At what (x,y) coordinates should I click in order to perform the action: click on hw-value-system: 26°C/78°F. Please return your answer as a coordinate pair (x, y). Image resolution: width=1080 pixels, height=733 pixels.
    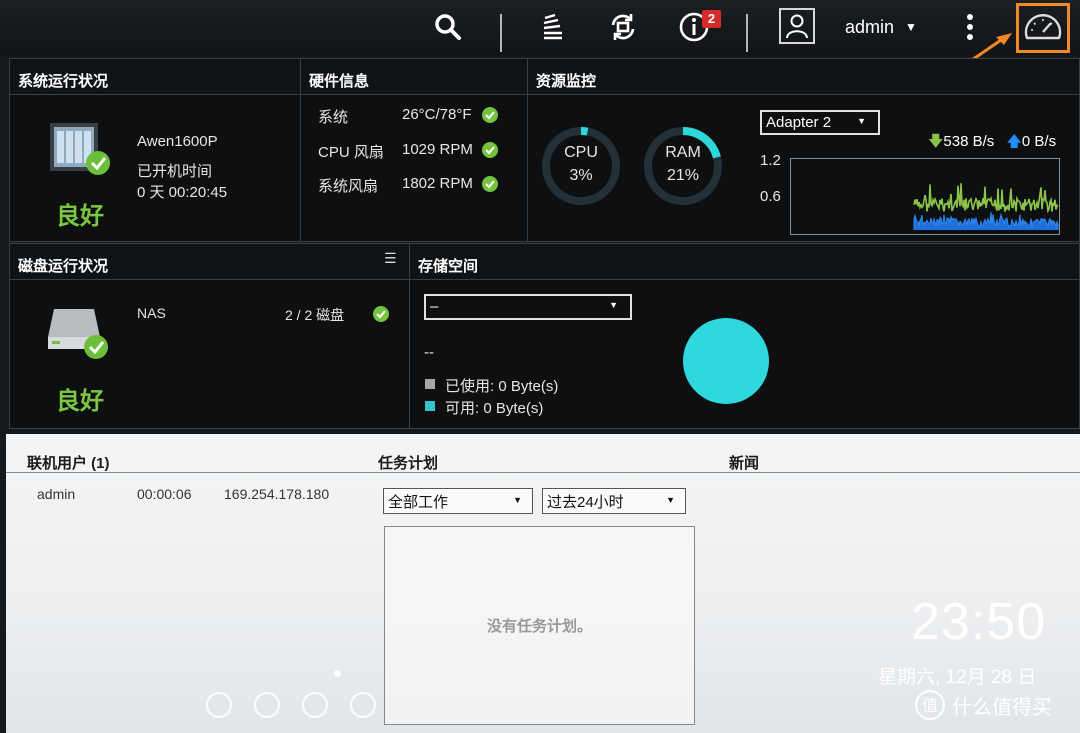
    Looking at the image, I should click on (437, 114).